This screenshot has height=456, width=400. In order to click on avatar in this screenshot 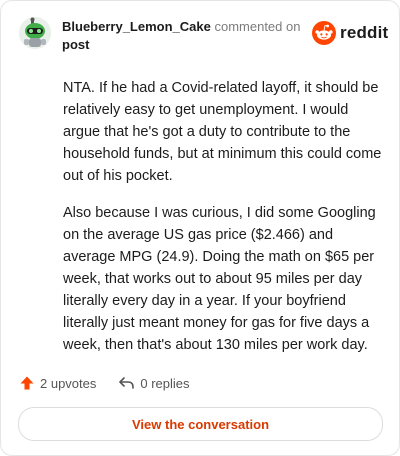, I will do `click(35, 33)`.